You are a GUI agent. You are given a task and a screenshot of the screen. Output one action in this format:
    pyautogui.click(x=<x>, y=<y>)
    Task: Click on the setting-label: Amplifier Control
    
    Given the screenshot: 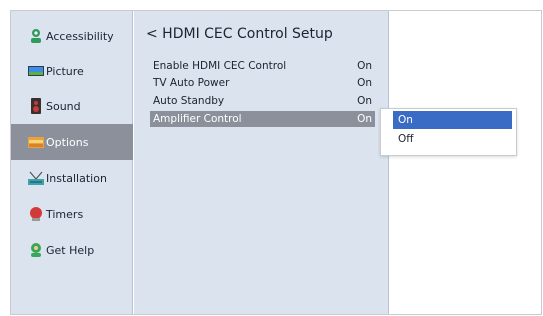 What is the action you would take?
    pyautogui.click(x=197, y=119)
    